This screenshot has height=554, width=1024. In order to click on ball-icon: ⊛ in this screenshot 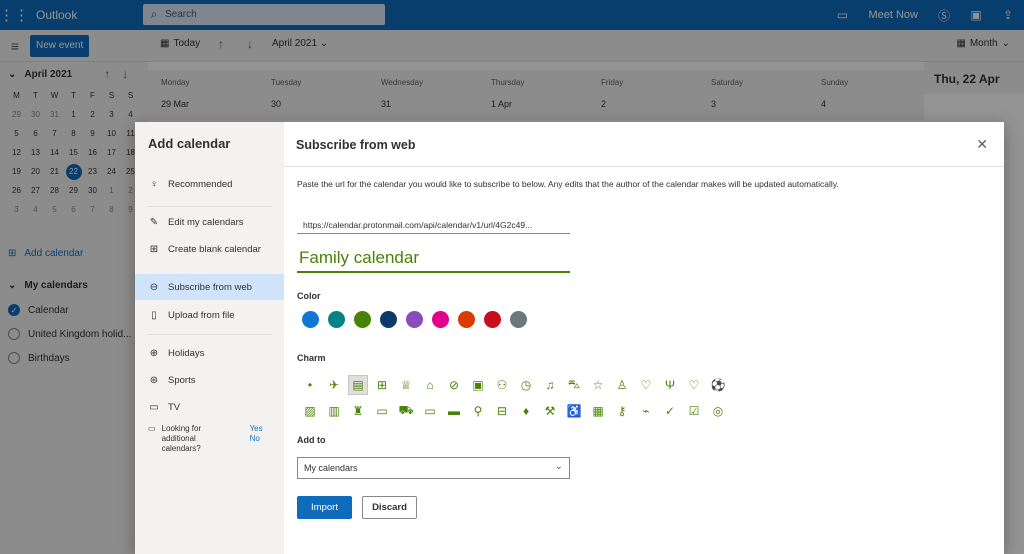, I will do `click(154, 380)`.